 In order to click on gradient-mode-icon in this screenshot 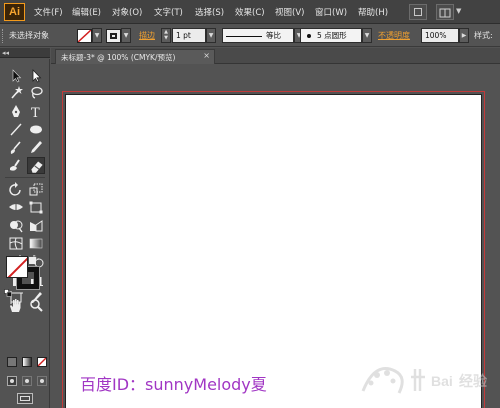, I will do `click(27, 362)`.